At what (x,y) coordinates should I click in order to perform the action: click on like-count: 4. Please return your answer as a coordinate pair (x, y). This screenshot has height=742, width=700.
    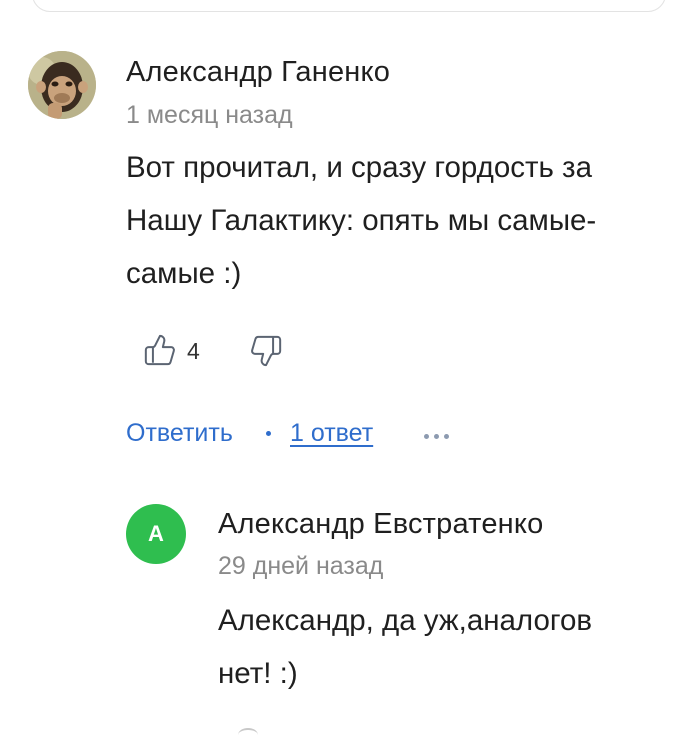
    Looking at the image, I should click on (193, 351).